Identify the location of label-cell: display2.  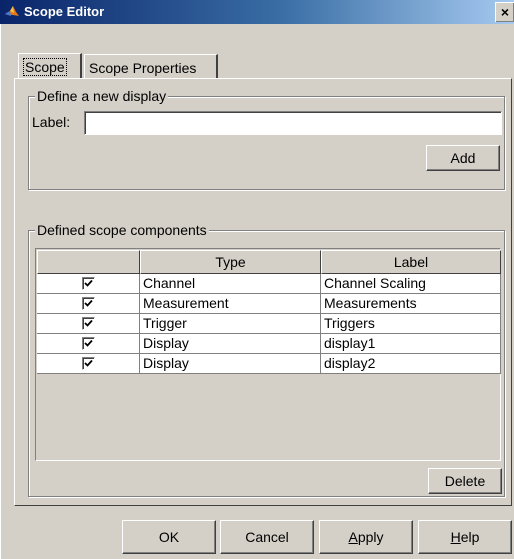
(411, 364).